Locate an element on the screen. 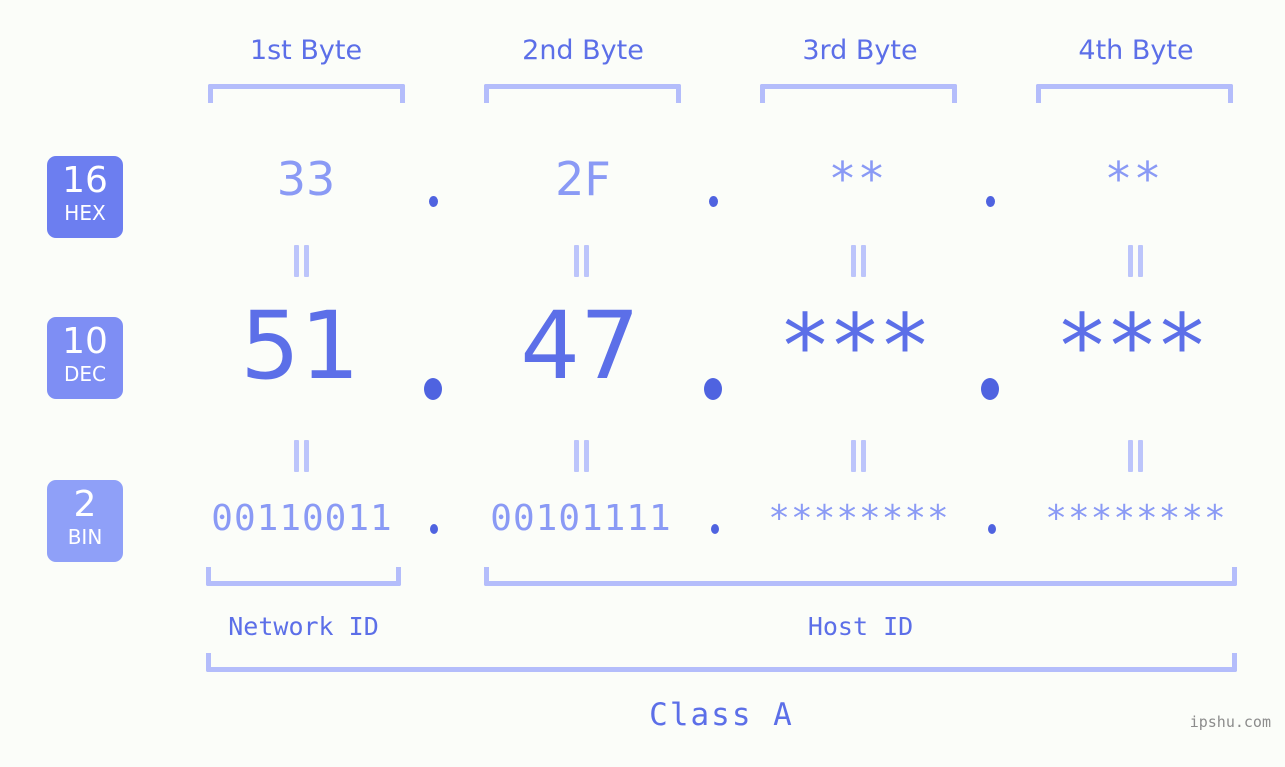 Image resolution: width=1285 pixels, height=767 pixels. network-id-label: Network ID is located at coordinates (303, 626).